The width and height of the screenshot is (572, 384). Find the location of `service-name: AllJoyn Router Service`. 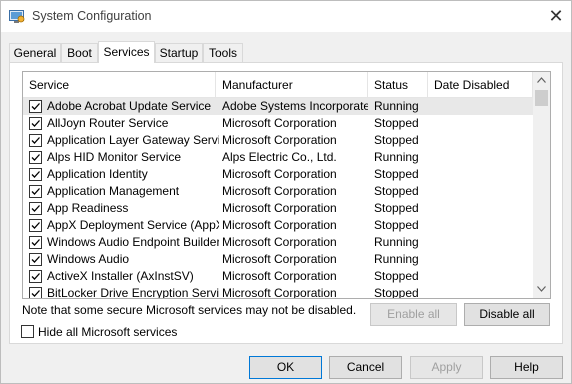

service-name: AllJoyn Router Service is located at coordinates (108, 123).